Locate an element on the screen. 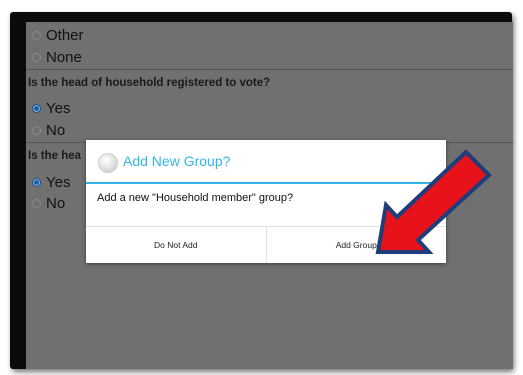 The image size is (523, 375). app-icon is located at coordinates (108, 163).